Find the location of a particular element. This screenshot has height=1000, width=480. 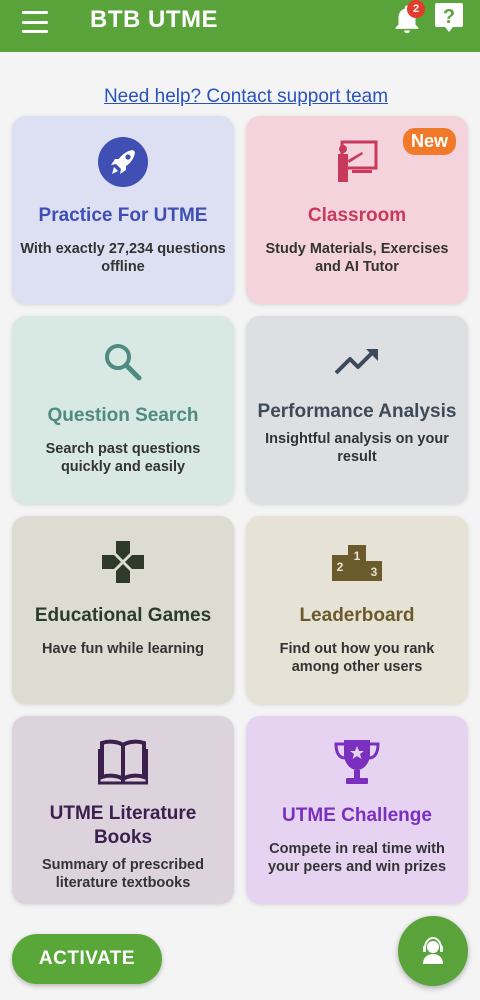

card-title: Question Search is located at coordinates (123, 415).